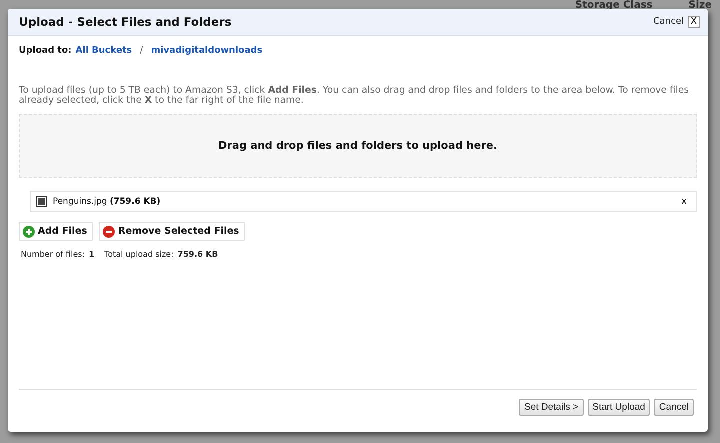 The image size is (720, 443). Describe the element at coordinates (58, 254) in the screenshot. I see `summary-text: Number of files: 1` at that location.